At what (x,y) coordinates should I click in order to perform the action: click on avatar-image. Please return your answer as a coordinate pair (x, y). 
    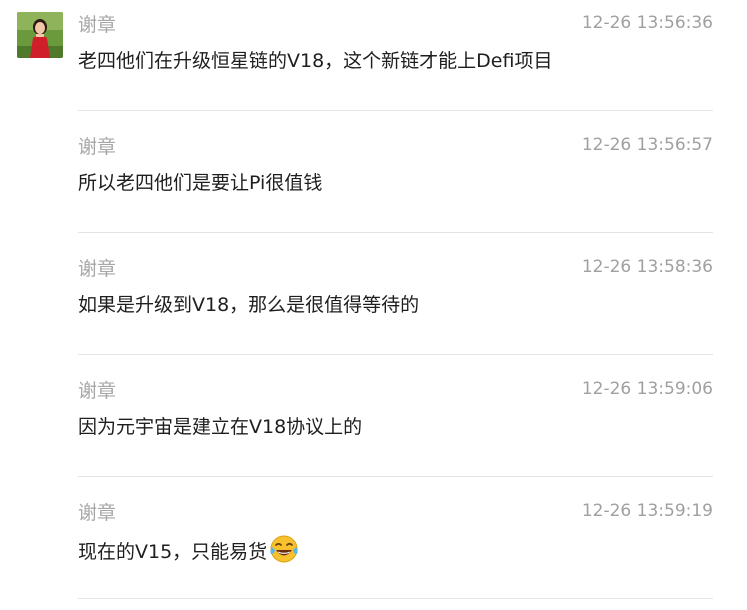
    Looking at the image, I should click on (40, 35).